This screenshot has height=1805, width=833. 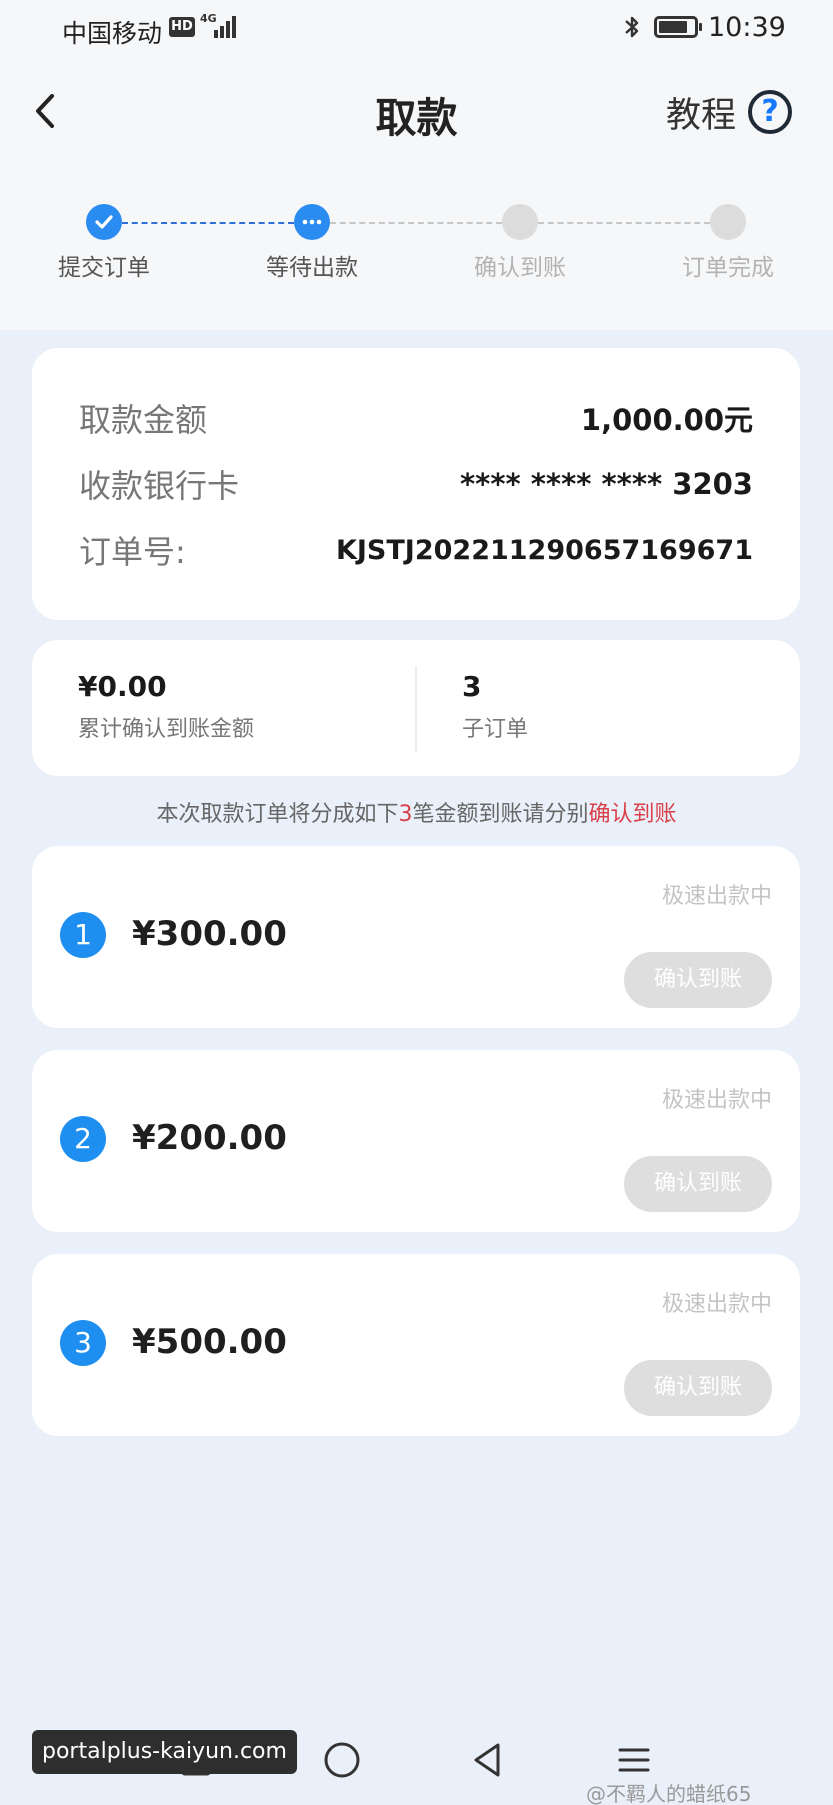 I want to click on hd-badge: HD, so click(x=182, y=27).